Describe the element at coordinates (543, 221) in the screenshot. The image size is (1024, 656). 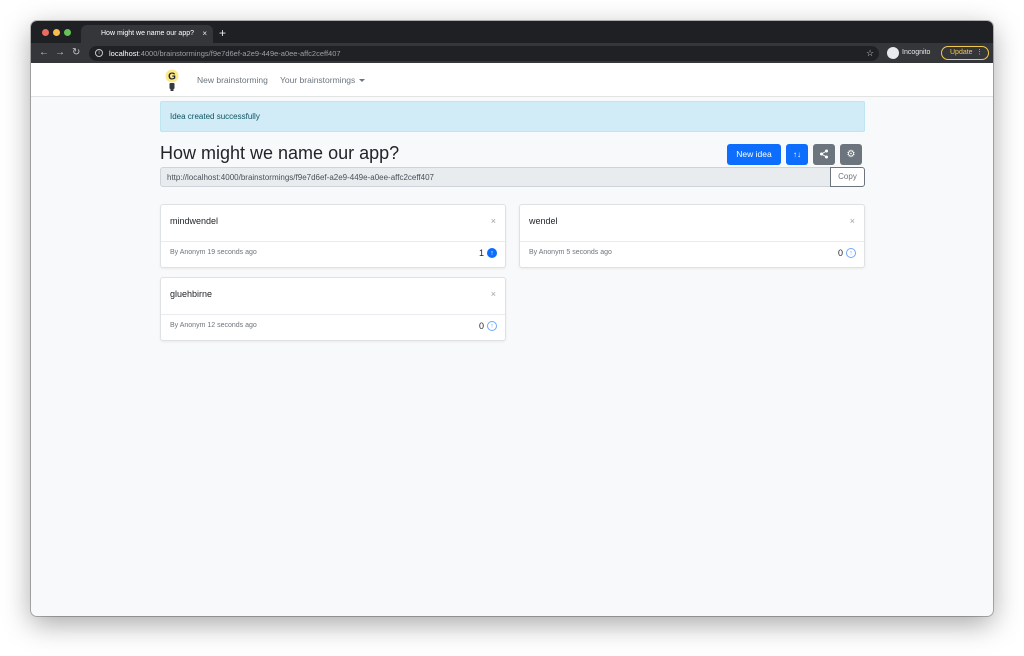
I see `idea-title: wendel` at that location.